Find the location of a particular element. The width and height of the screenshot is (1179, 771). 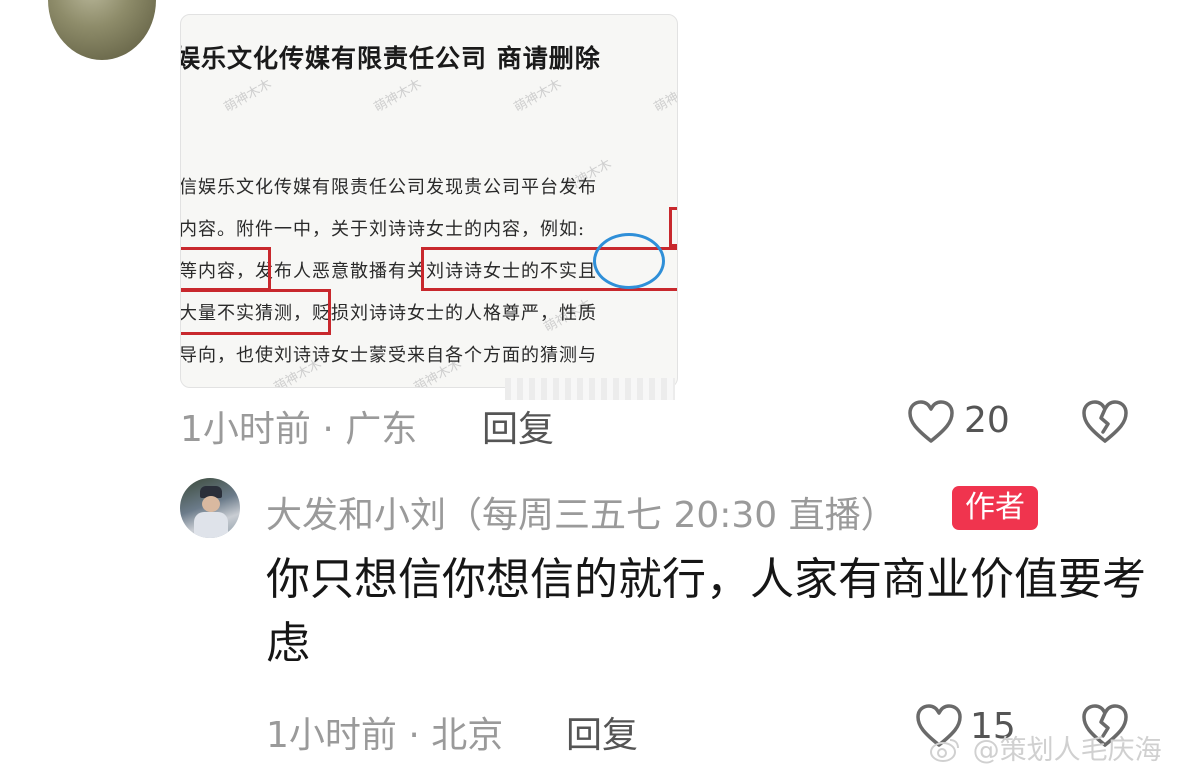

document-line: 导向，也使刘诗诗女士蒙受来自各个方面的猜测与 is located at coordinates (388, 355).